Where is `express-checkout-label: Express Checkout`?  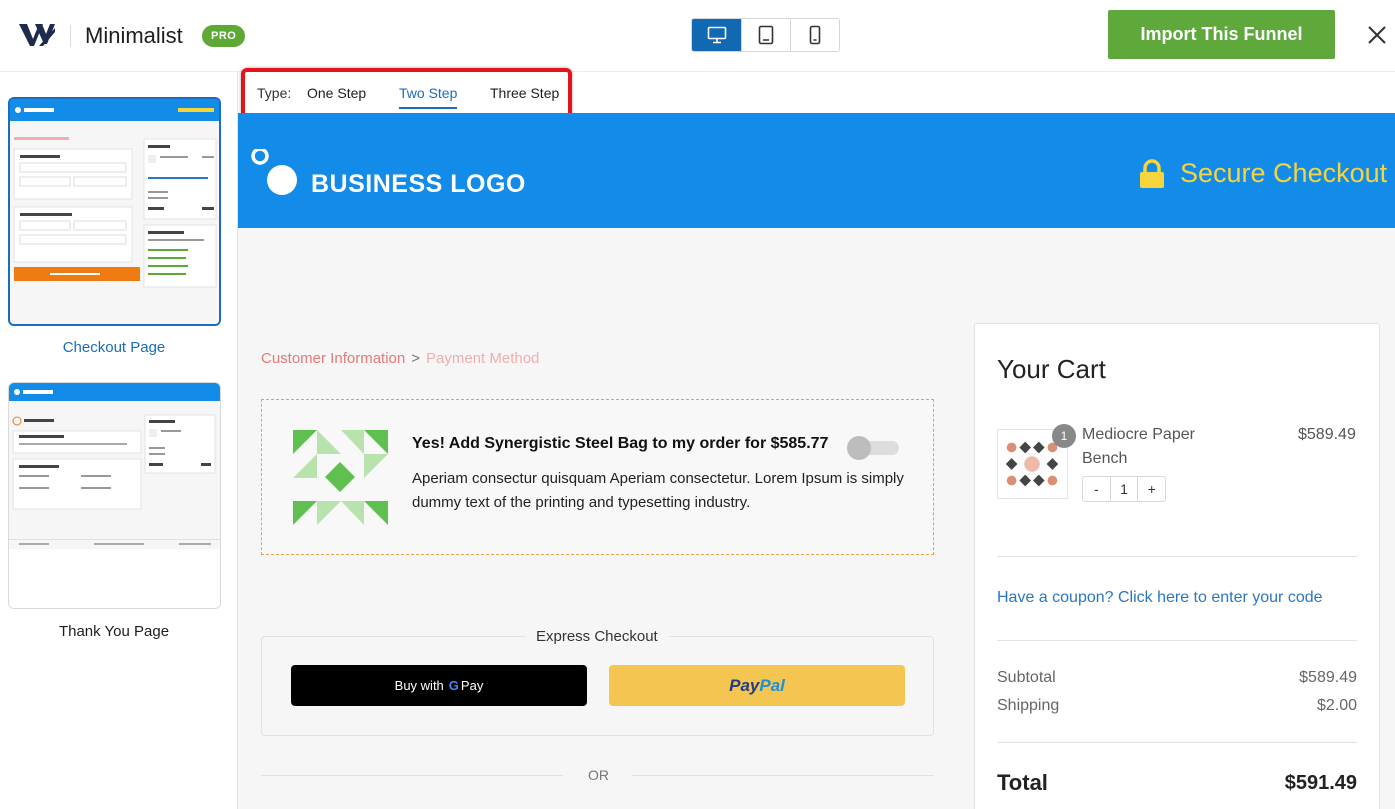 express-checkout-label: Express Checkout is located at coordinates (597, 636).